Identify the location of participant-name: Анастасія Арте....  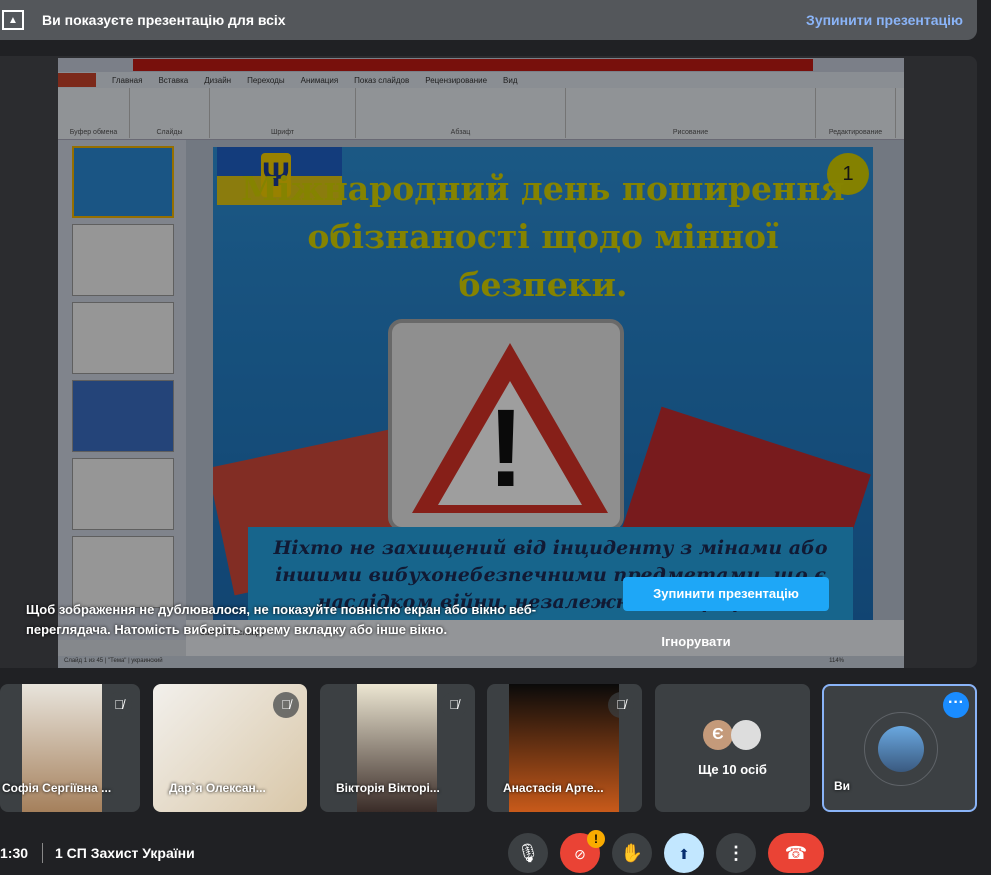
(553, 788).